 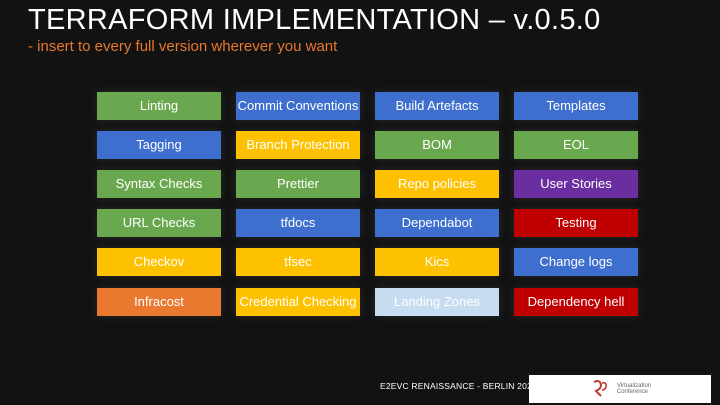 What do you see at coordinates (437, 302) in the screenshot?
I see `tile-landing-zones: Landing Zones` at bounding box center [437, 302].